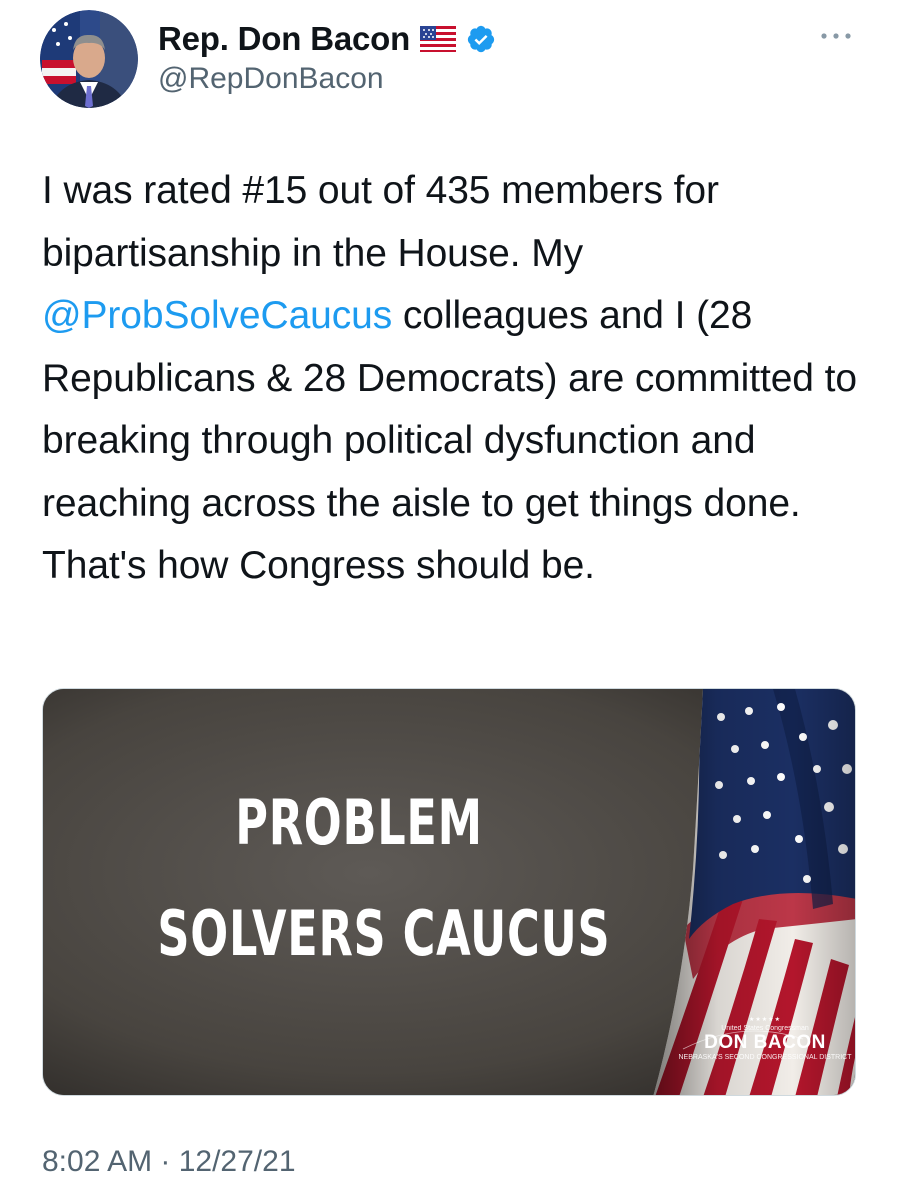 The width and height of the screenshot is (898, 1200). Describe the element at coordinates (271, 79) in the screenshot. I see `user-handle: @RepDonBacon` at that location.